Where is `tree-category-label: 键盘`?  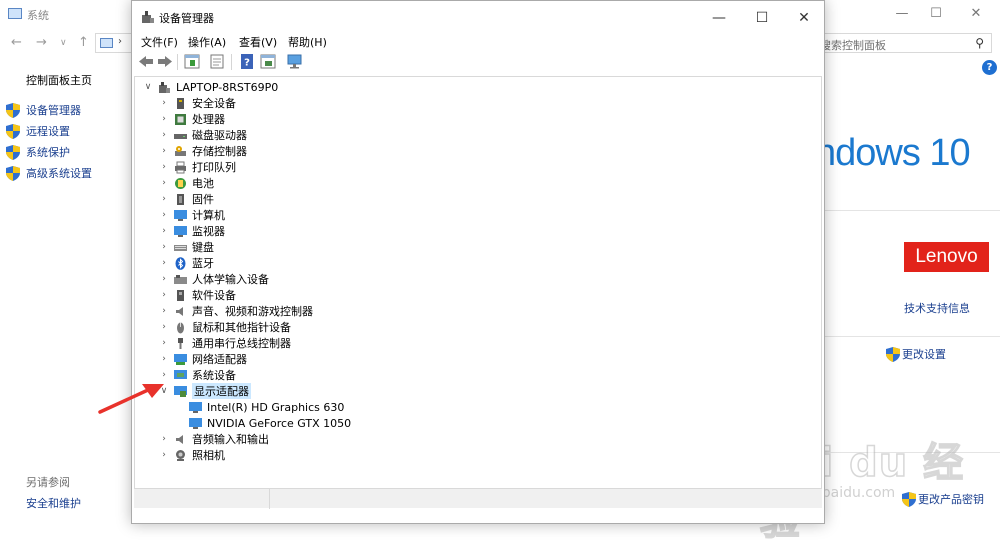
tree-category-label: 键盘 is located at coordinates (203, 247).